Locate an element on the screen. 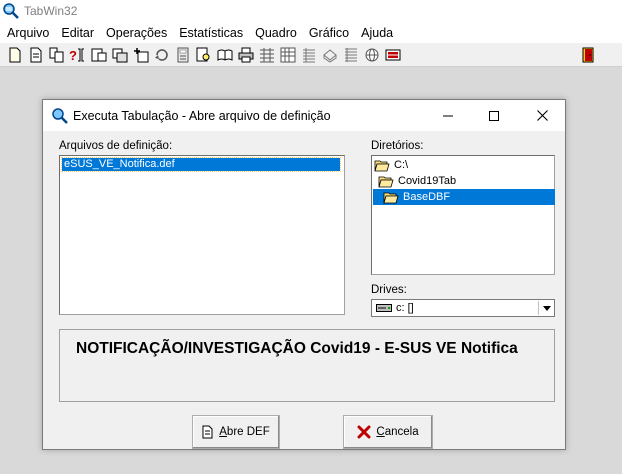 This screenshot has width=622, height=474. drives-combobox: c: [] is located at coordinates (463, 308).